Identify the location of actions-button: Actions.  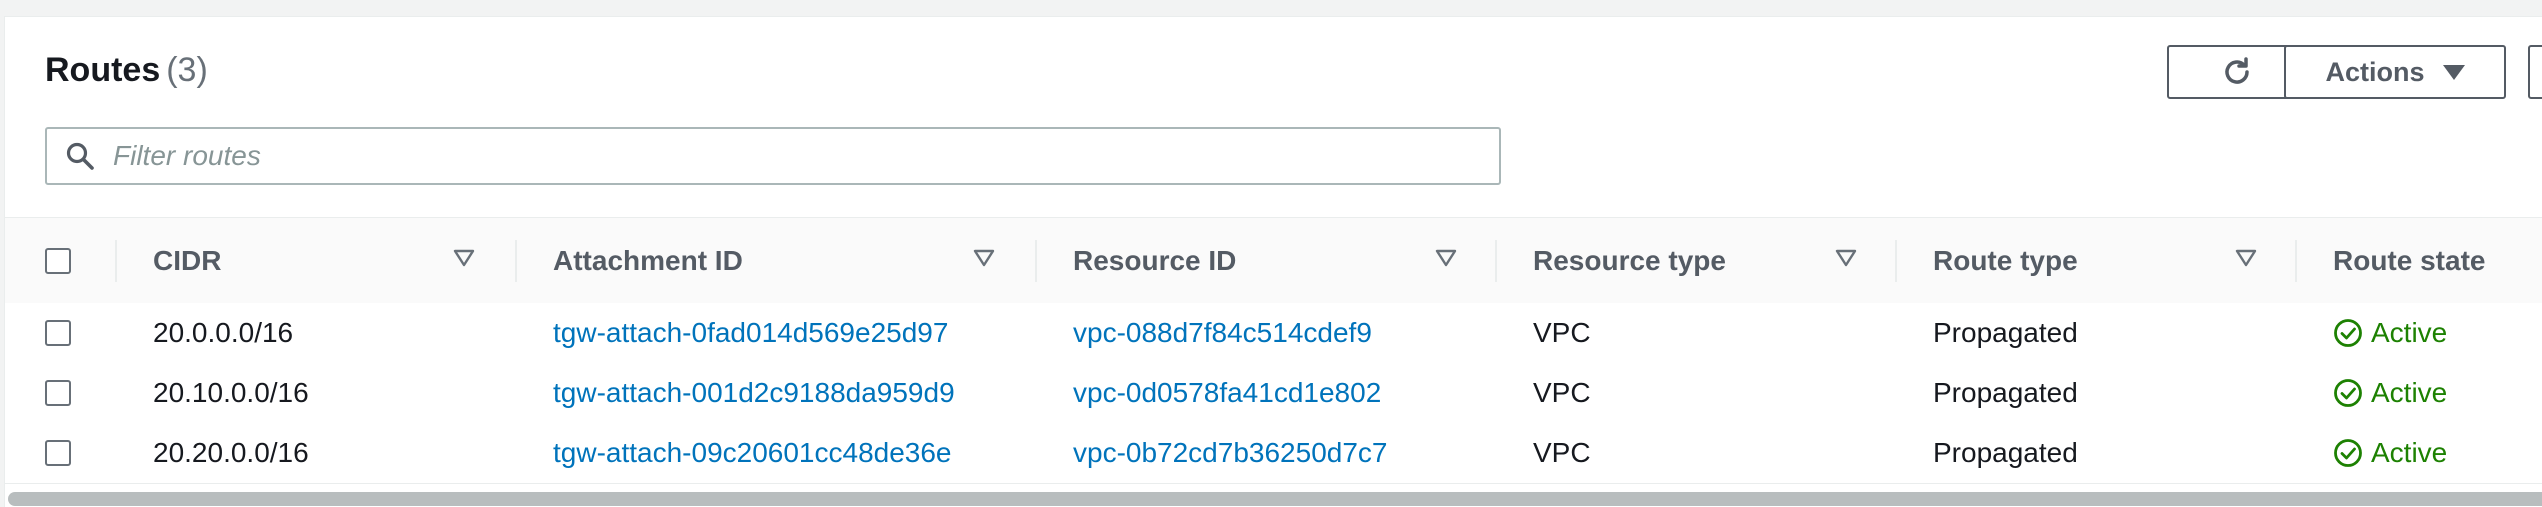
(2395, 72).